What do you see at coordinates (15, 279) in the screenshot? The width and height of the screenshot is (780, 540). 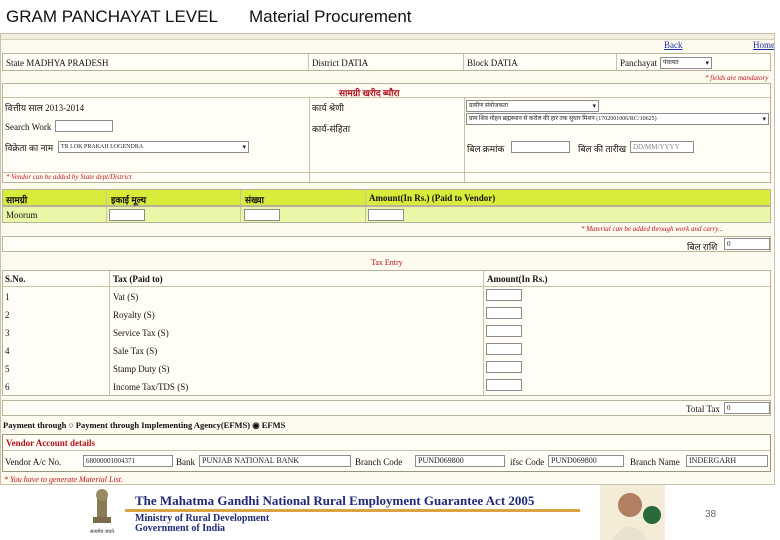 I see `tax-sno-header: S.No.` at bounding box center [15, 279].